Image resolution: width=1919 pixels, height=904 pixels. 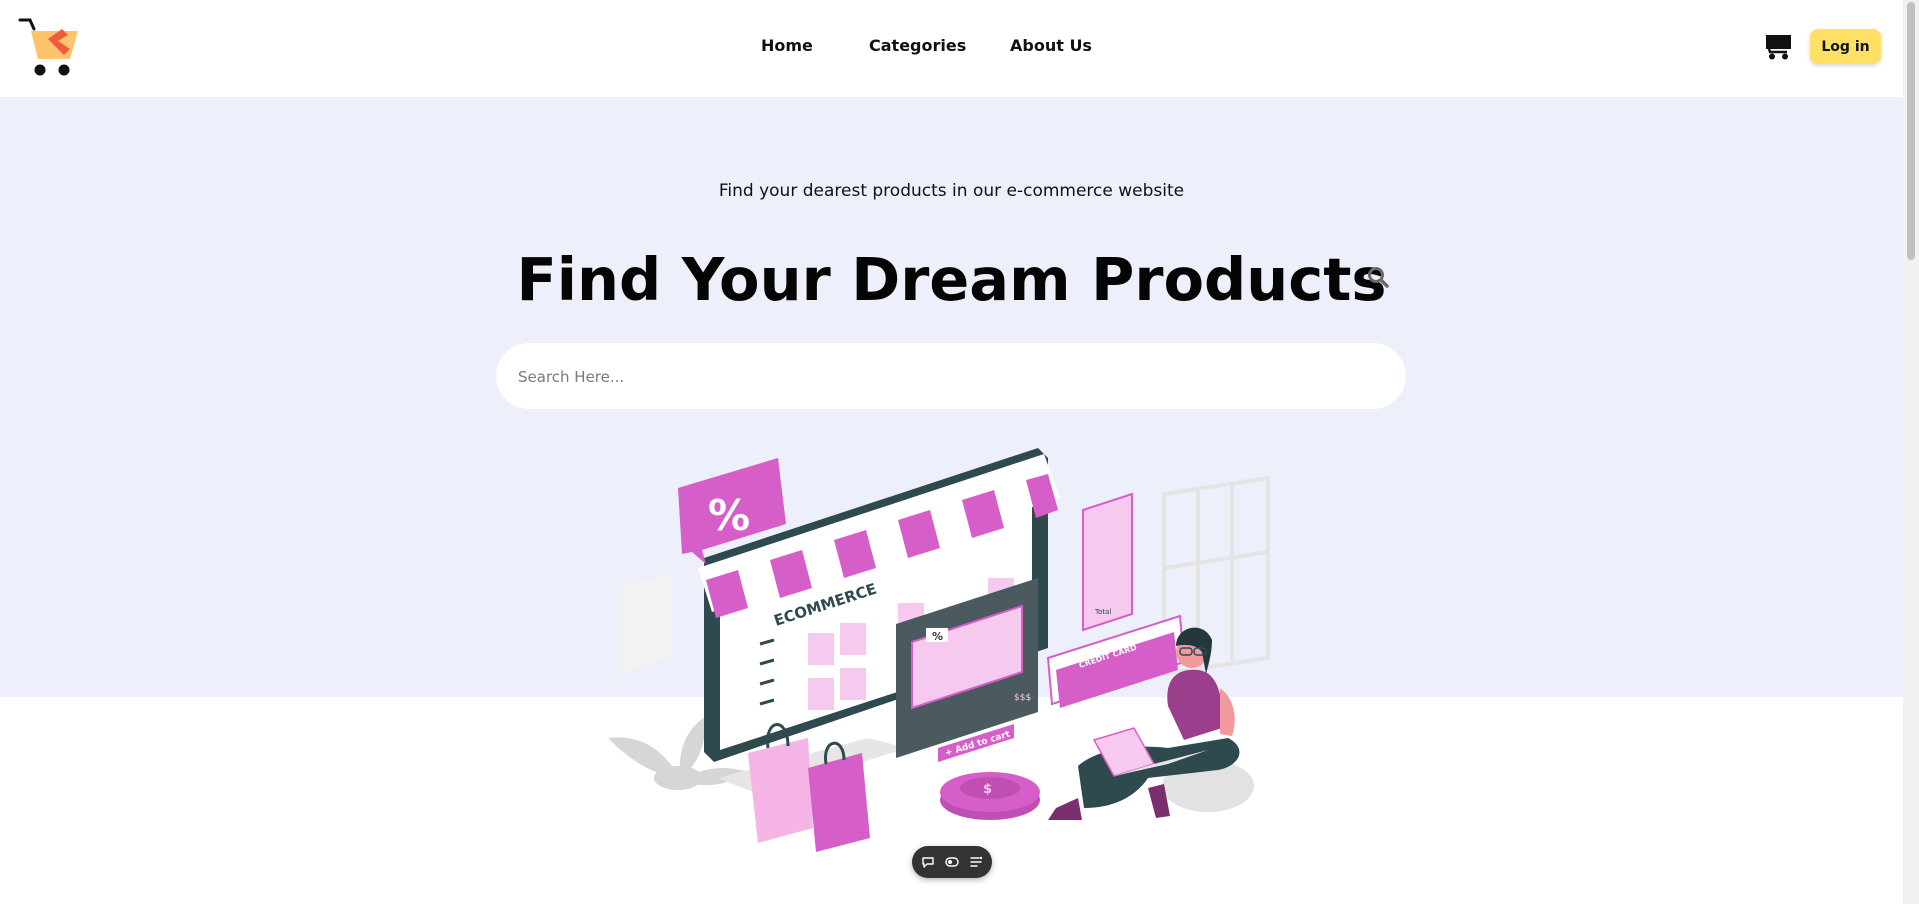 I want to click on comment-icon, so click(x=928, y=862).